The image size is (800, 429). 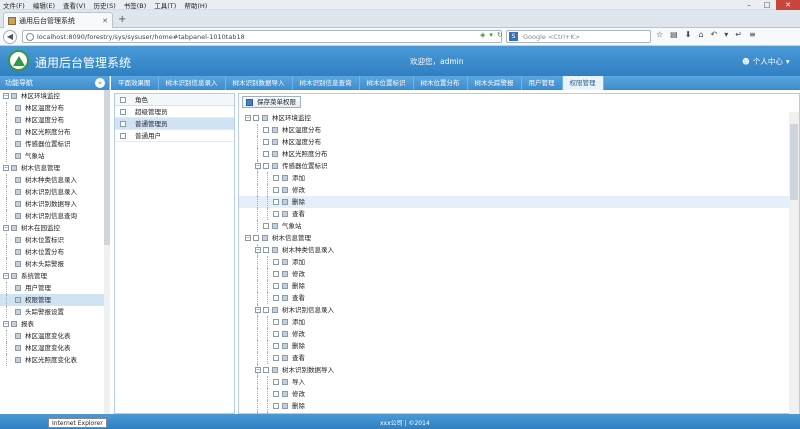 I want to click on sidebar-item: − 系统管理, so click(x=54, y=276).